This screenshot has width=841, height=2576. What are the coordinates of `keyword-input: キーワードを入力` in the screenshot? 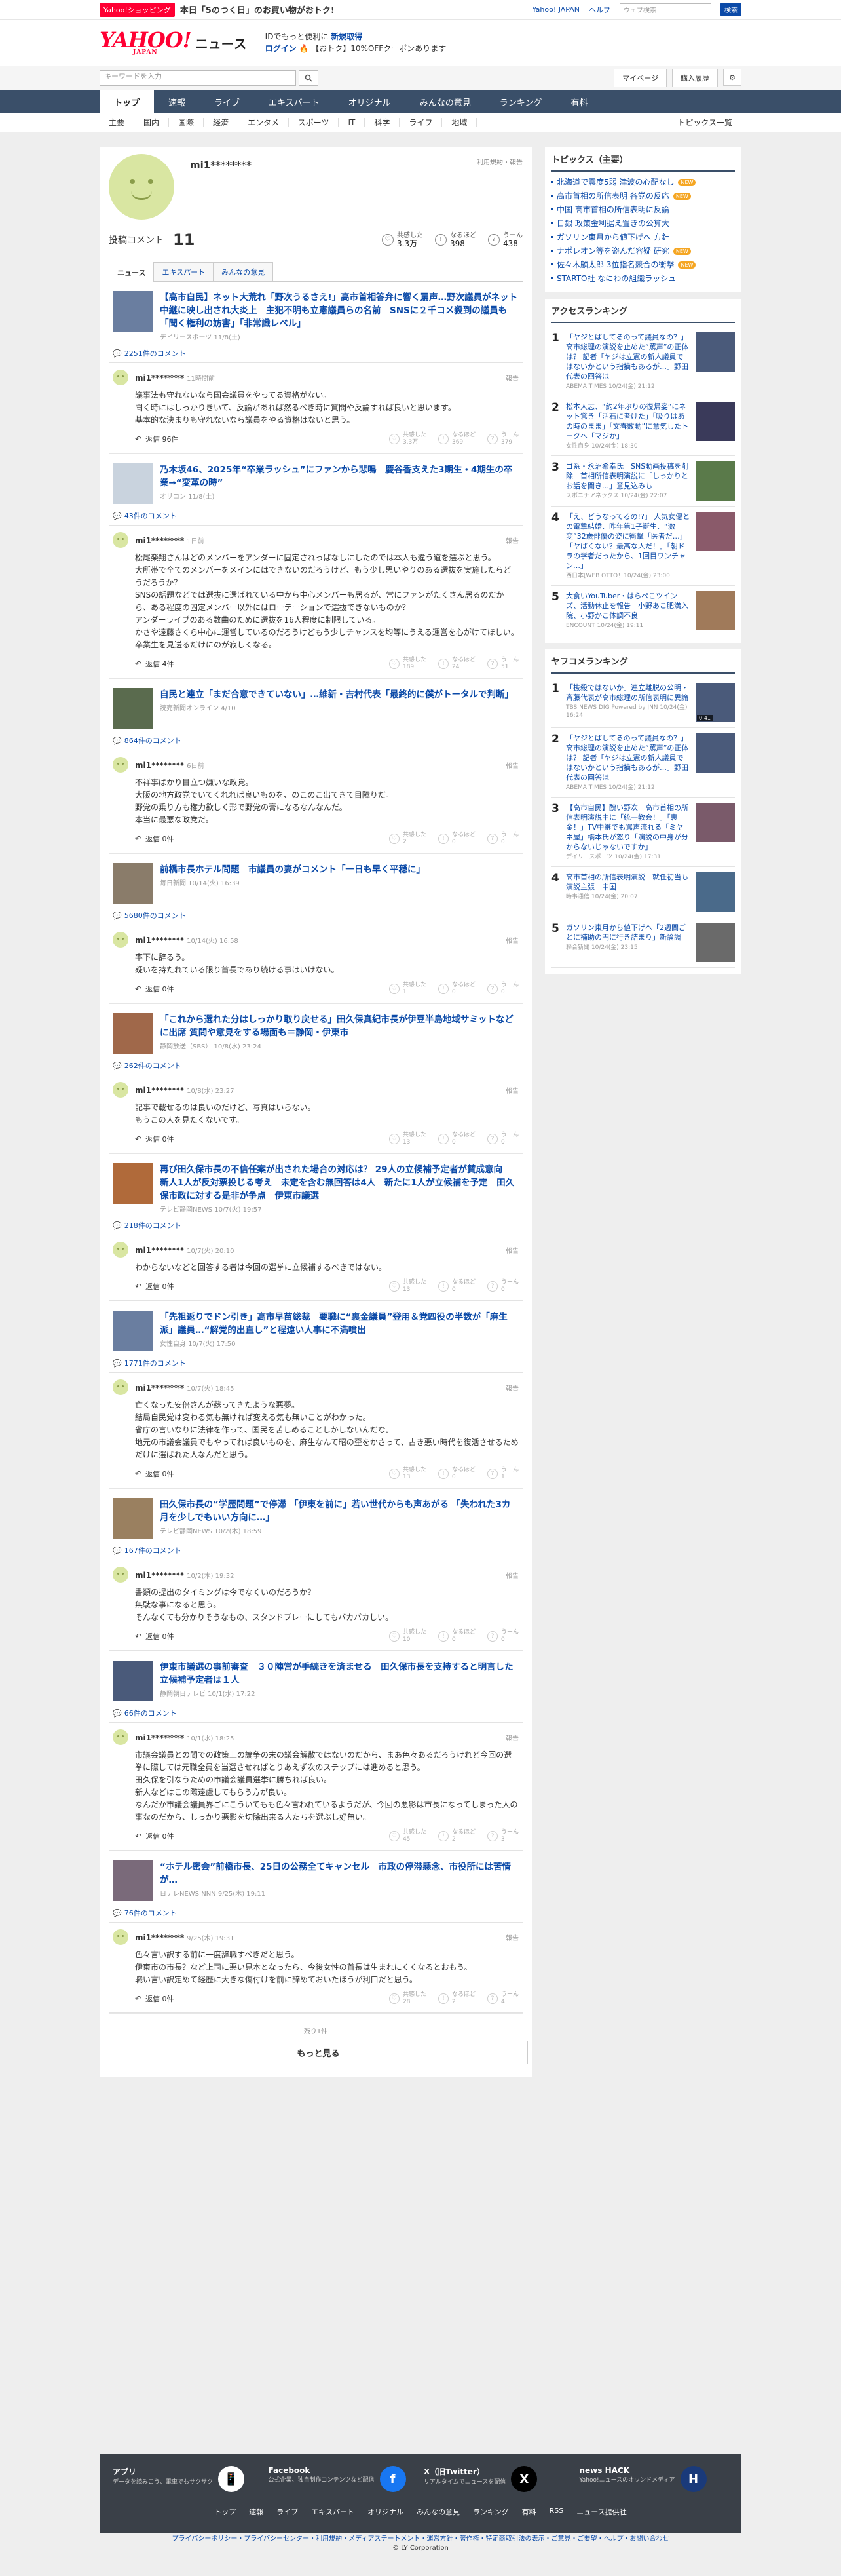 It's located at (198, 78).